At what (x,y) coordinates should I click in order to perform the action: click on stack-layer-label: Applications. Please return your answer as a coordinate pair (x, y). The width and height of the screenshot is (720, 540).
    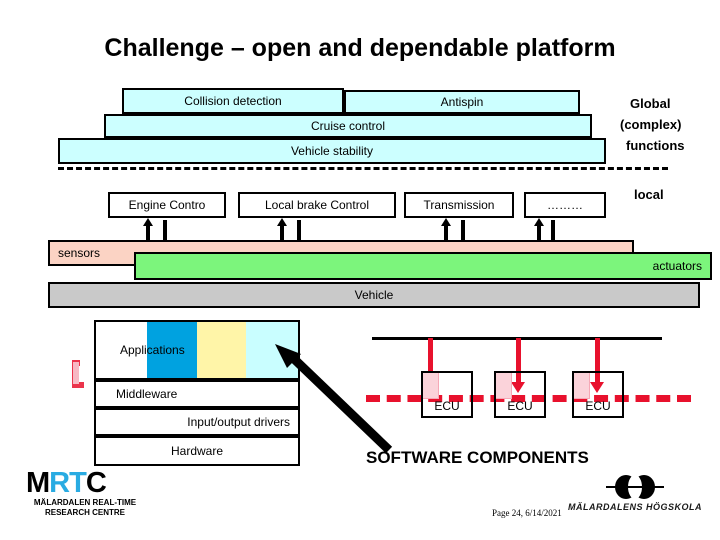
    Looking at the image, I should click on (152, 350).